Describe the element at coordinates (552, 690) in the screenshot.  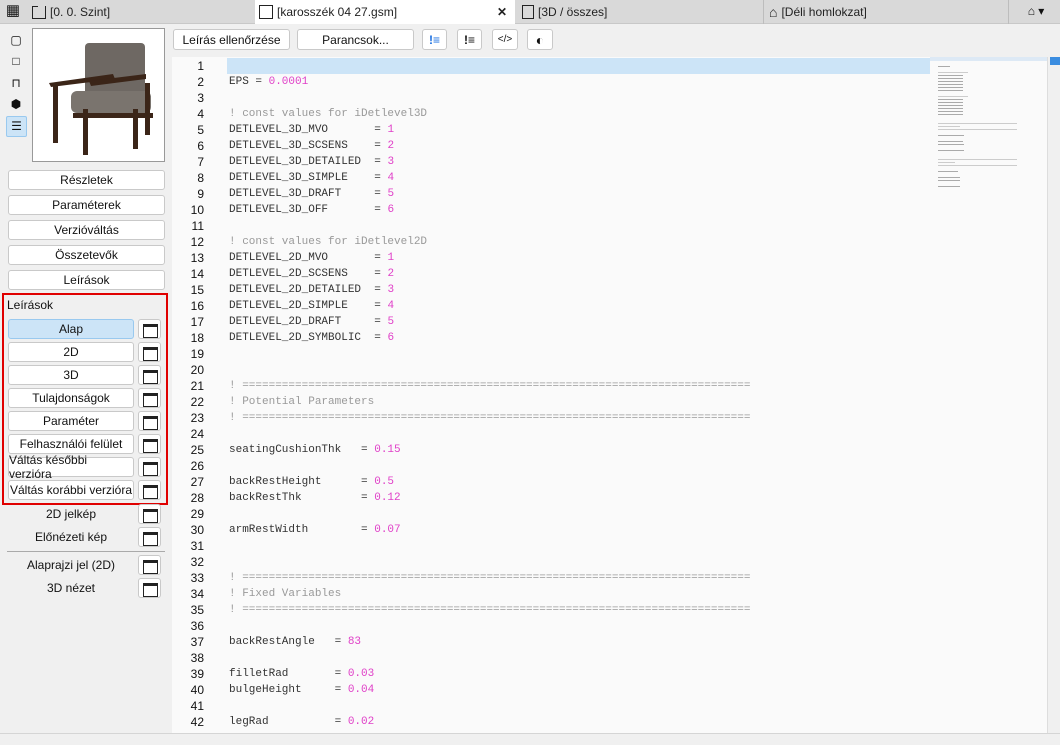
I see `code-line: 40 bulgeHeight = 0.04` at that location.